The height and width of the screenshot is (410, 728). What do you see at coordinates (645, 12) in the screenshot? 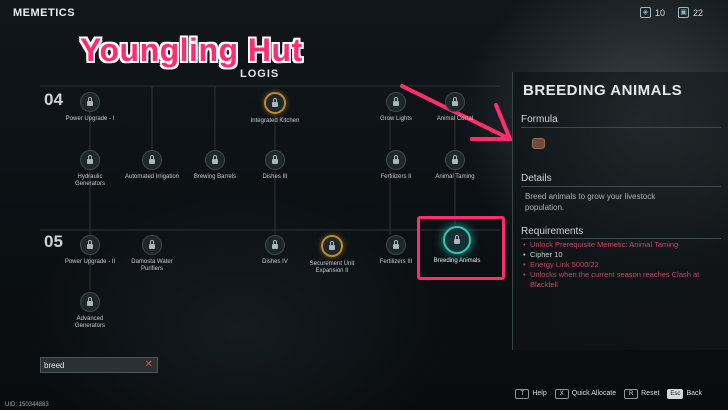
I see `chip-icon: ◈` at bounding box center [645, 12].